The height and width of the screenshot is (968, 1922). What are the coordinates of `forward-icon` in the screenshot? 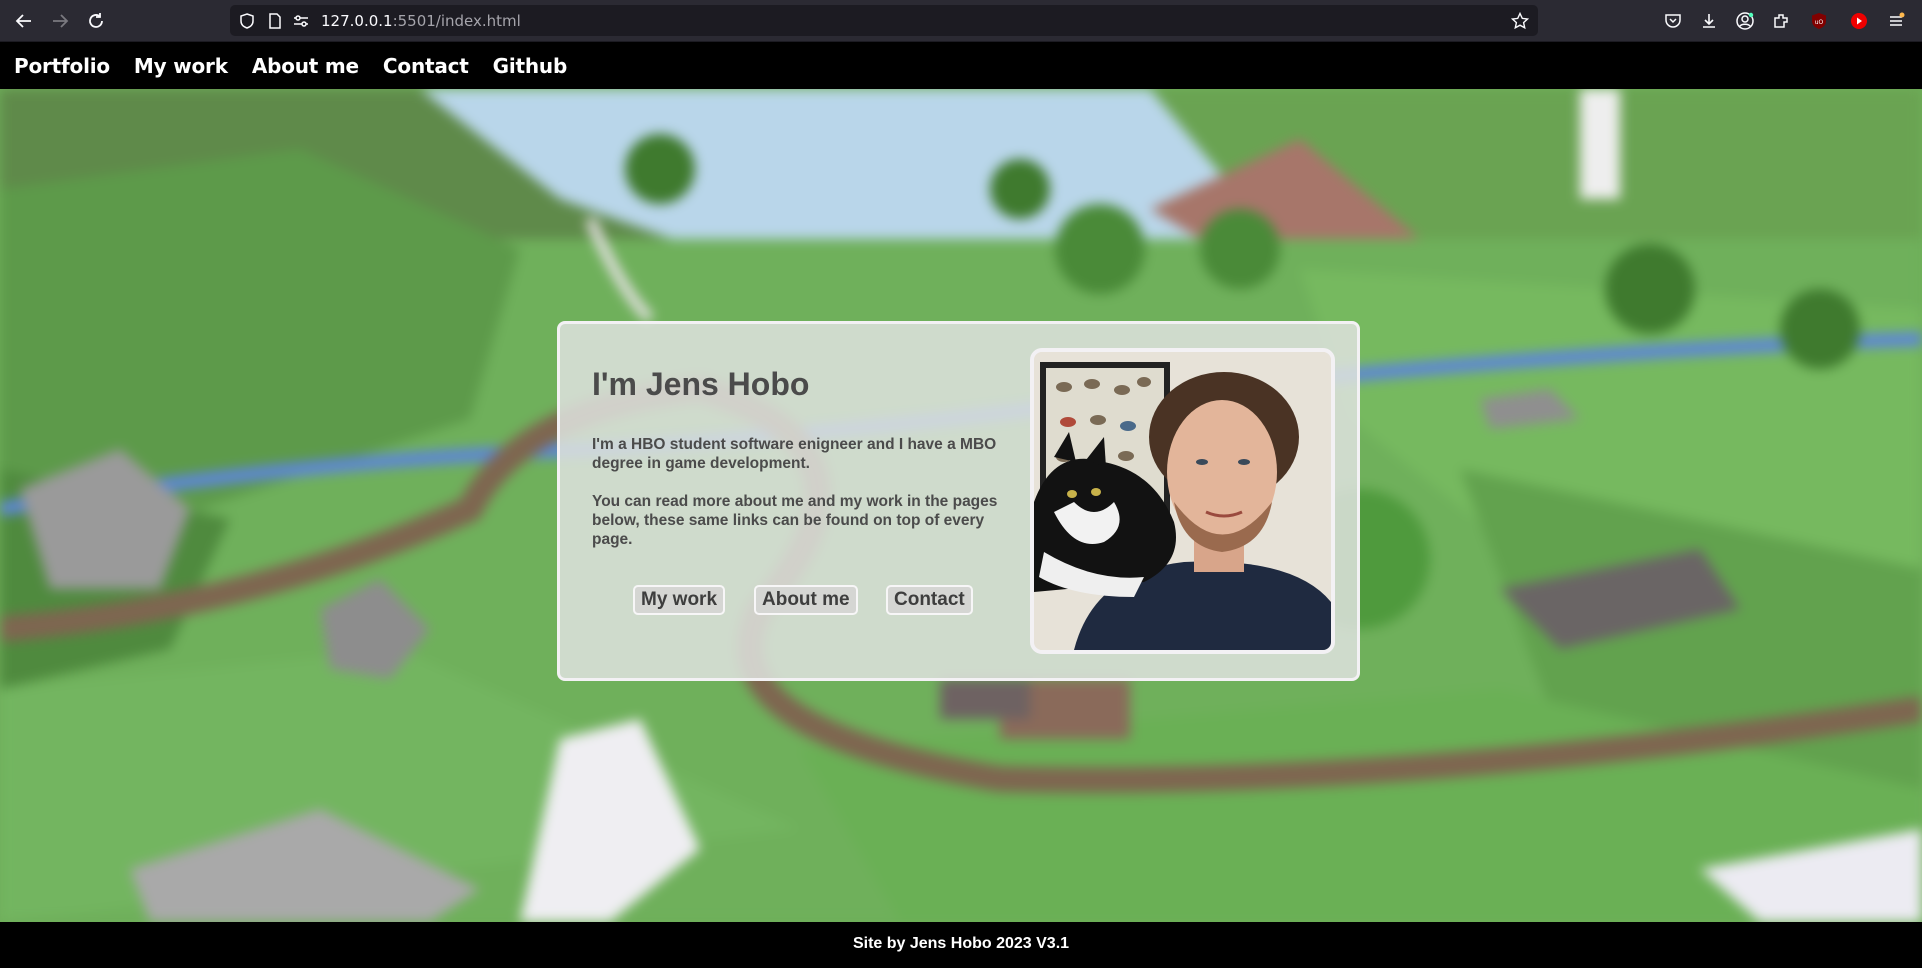 It's located at (60, 21).